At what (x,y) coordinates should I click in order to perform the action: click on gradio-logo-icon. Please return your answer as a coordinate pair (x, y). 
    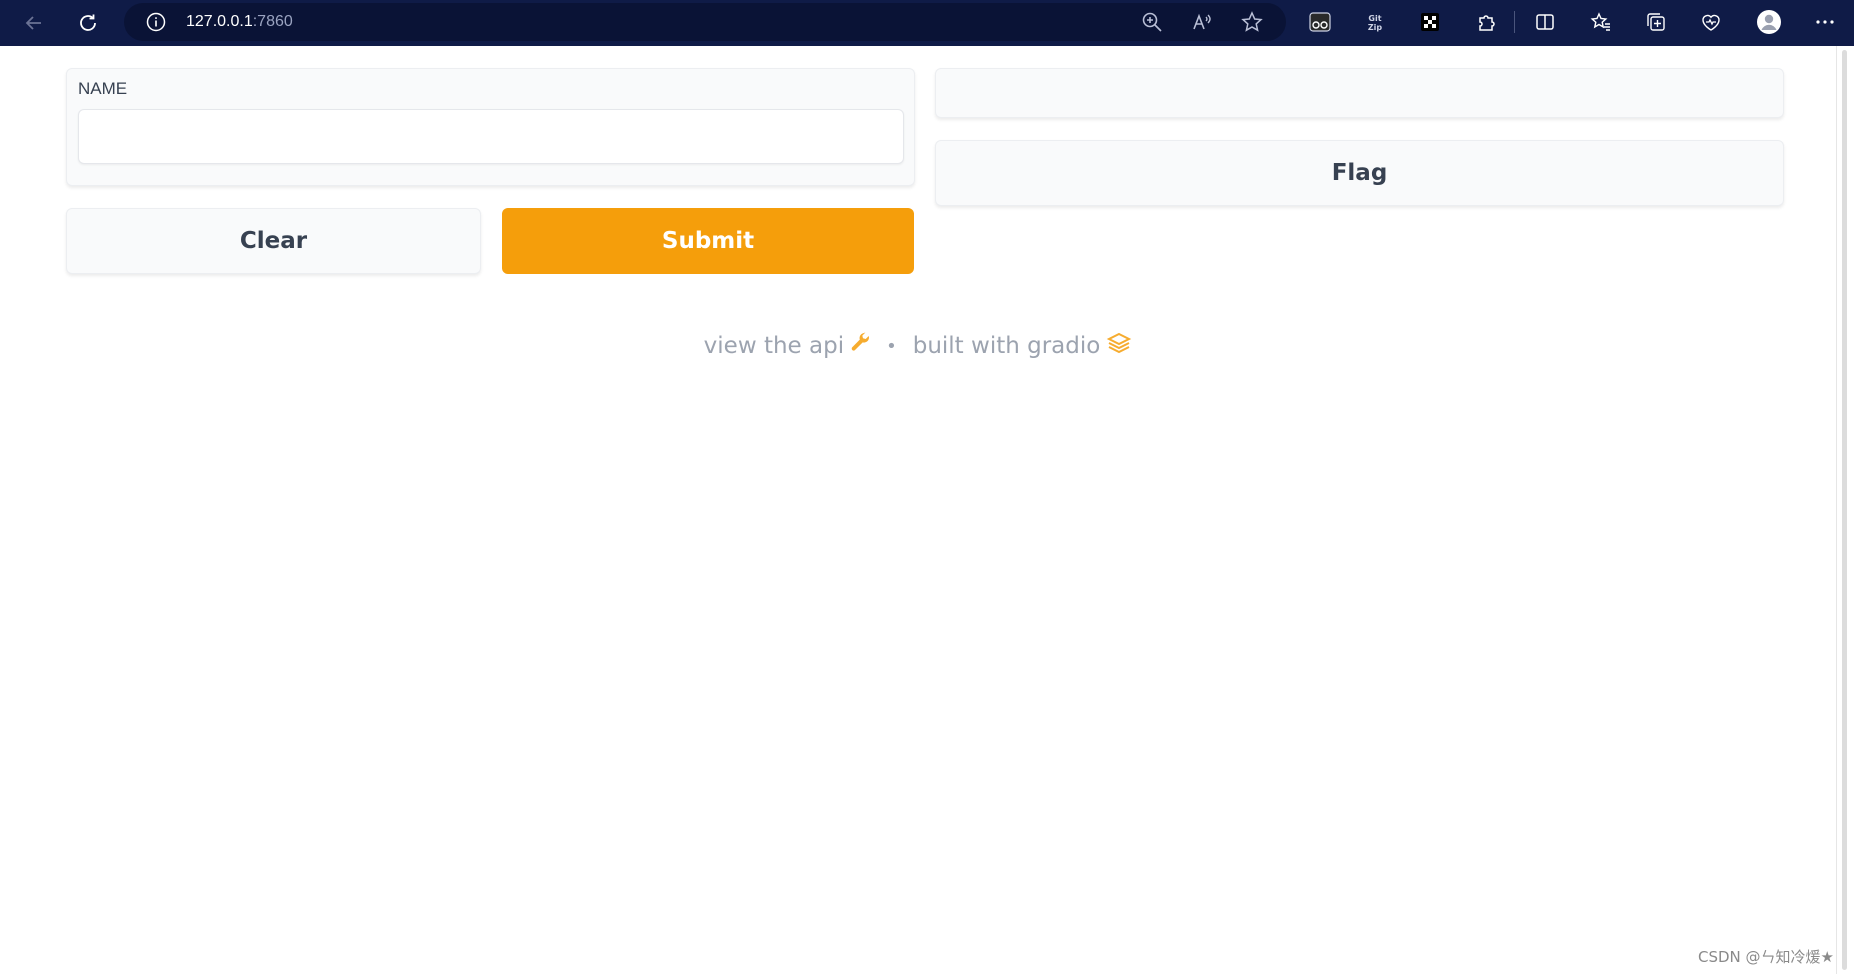
    Looking at the image, I should click on (1119, 346).